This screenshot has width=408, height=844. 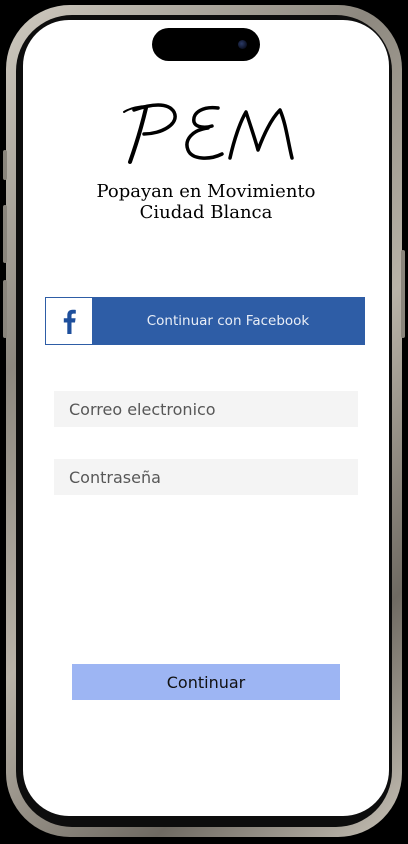 I want to click on action-button, so click(x=5, y=165).